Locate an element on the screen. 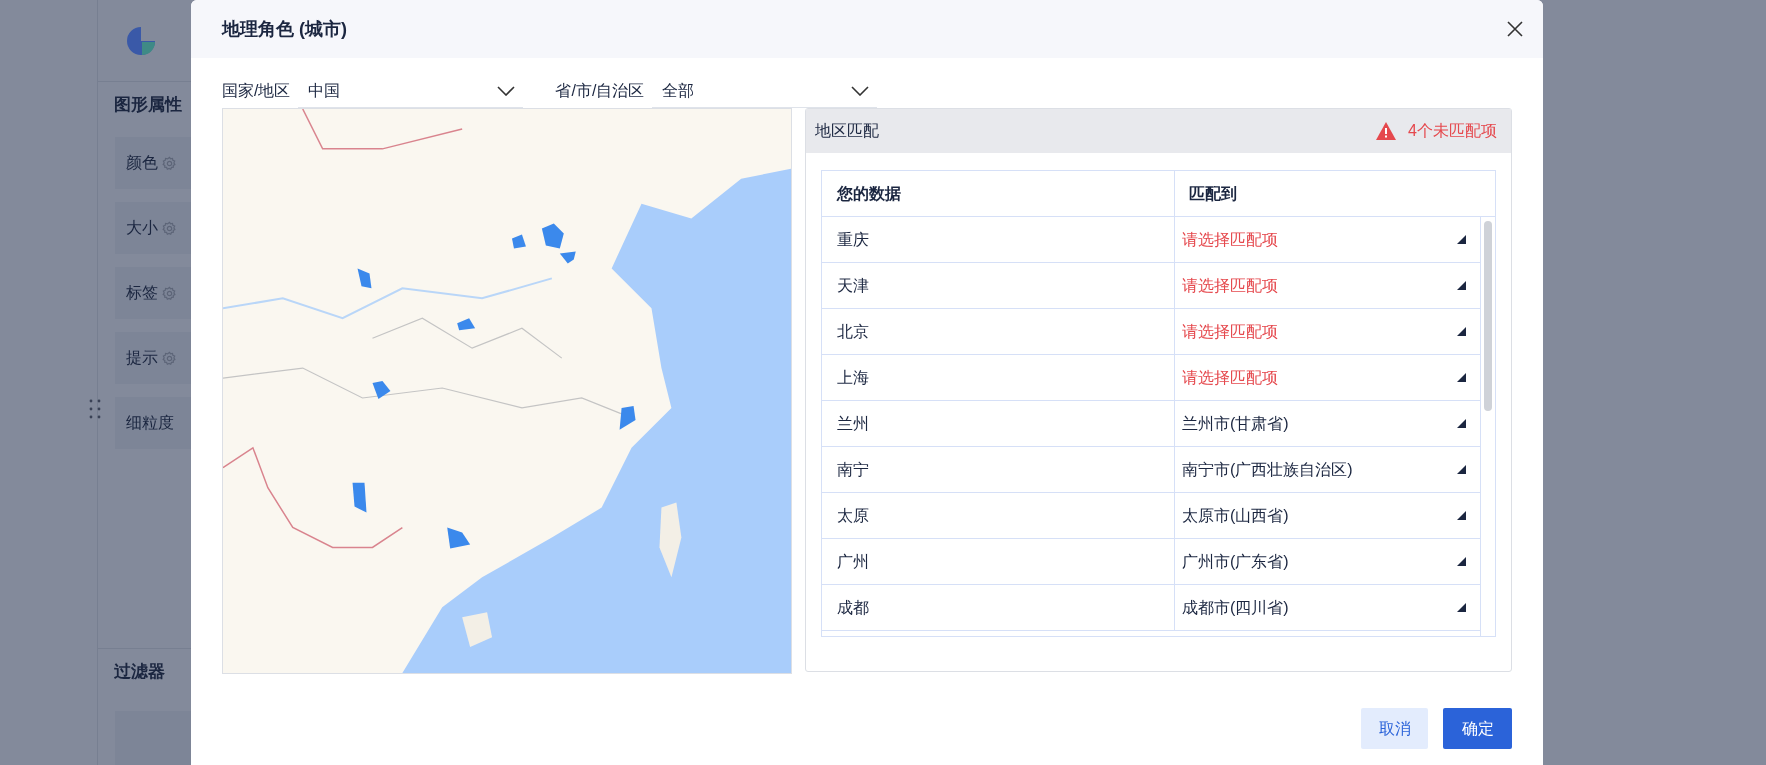 The width and height of the screenshot is (1766, 765). table-cell: 上海 is located at coordinates (998, 377).